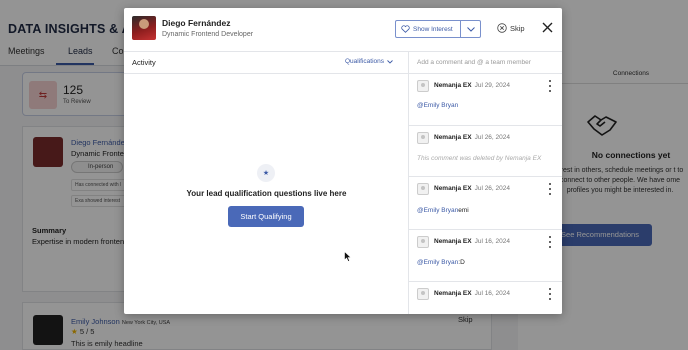  Describe the element at coordinates (433, 29) in the screenshot. I see `show-interest-label: Show Interest` at that location.